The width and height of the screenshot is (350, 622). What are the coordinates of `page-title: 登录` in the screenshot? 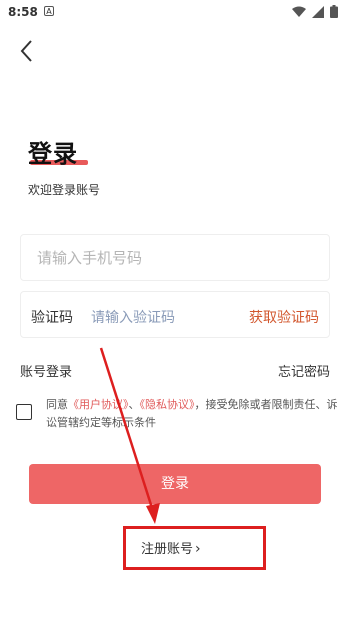 It's located at (53, 154).